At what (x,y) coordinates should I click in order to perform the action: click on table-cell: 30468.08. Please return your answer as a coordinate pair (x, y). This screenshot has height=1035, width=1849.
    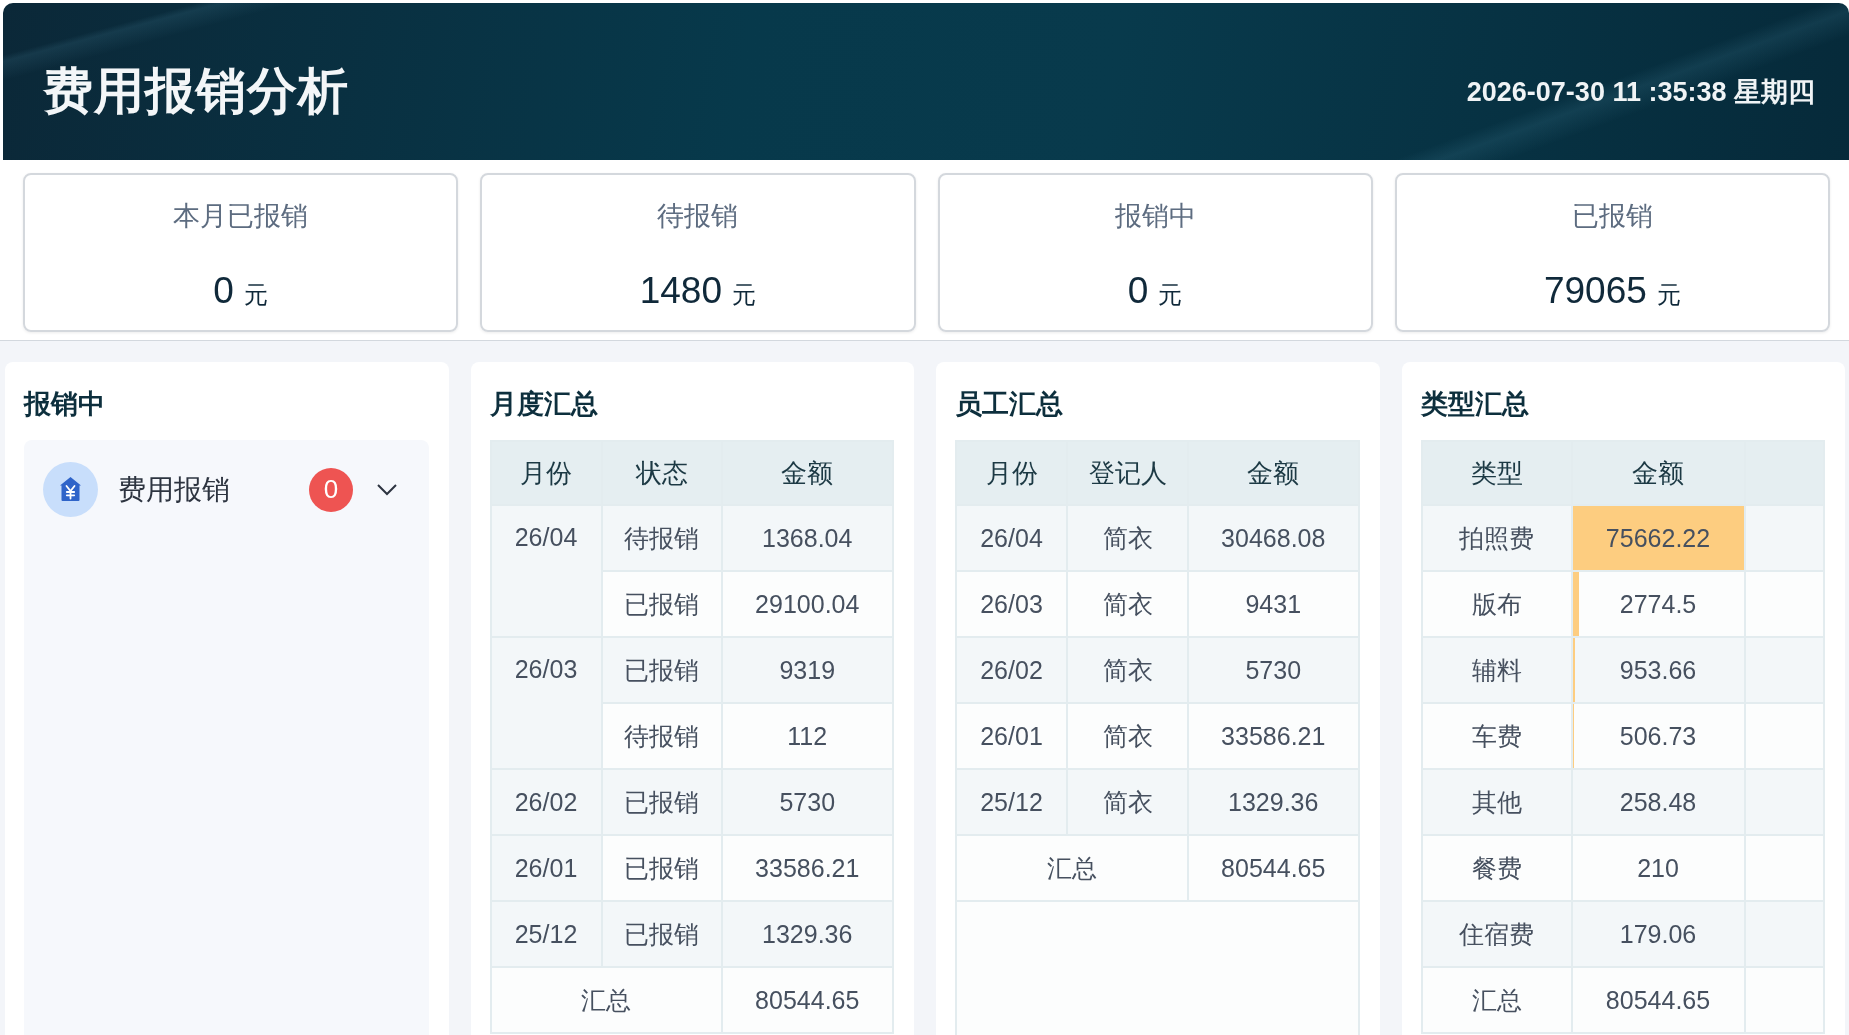
    Looking at the image, I should click on (1273, 538).